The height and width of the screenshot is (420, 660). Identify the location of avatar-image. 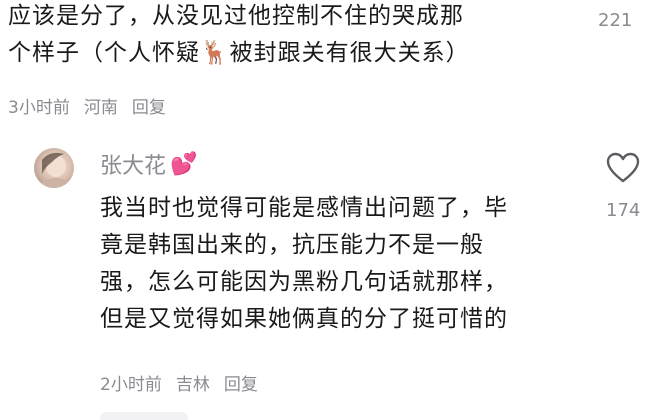
(55, 170).